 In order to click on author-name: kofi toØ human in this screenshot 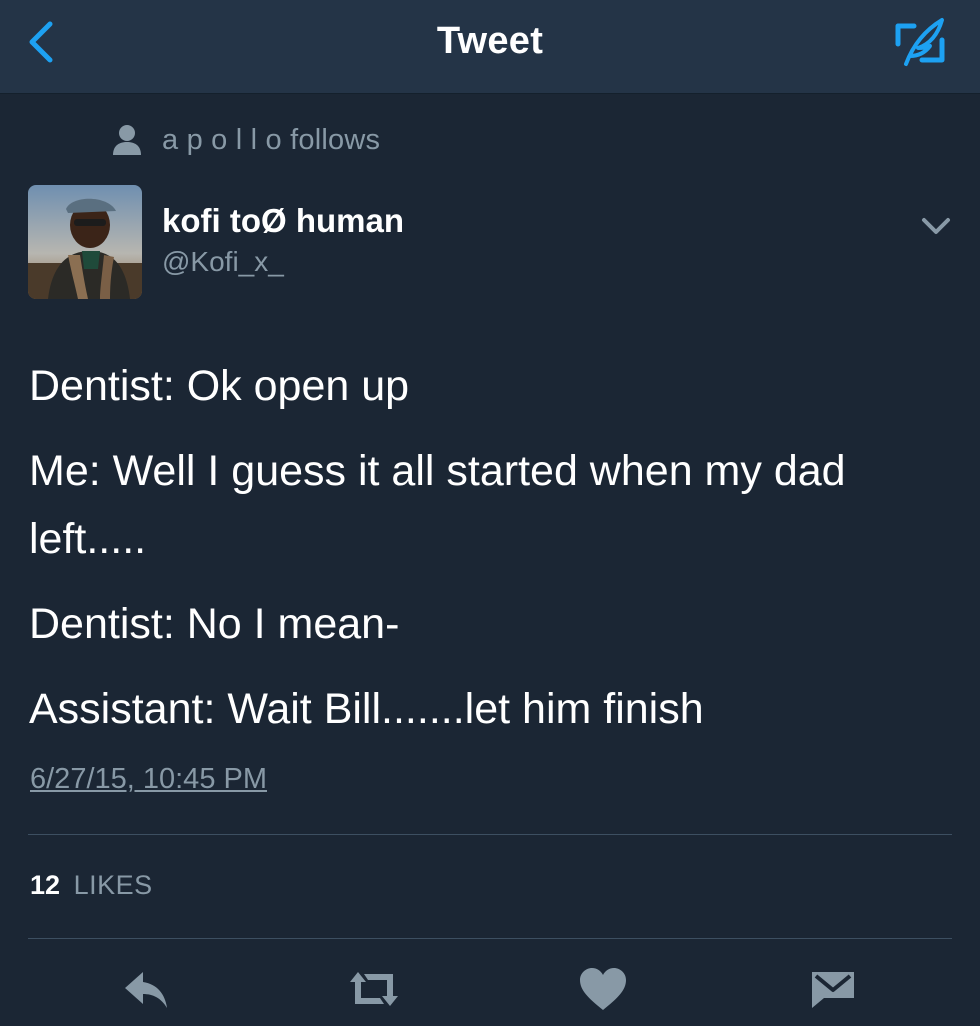, I will do `click(283, 221)`.